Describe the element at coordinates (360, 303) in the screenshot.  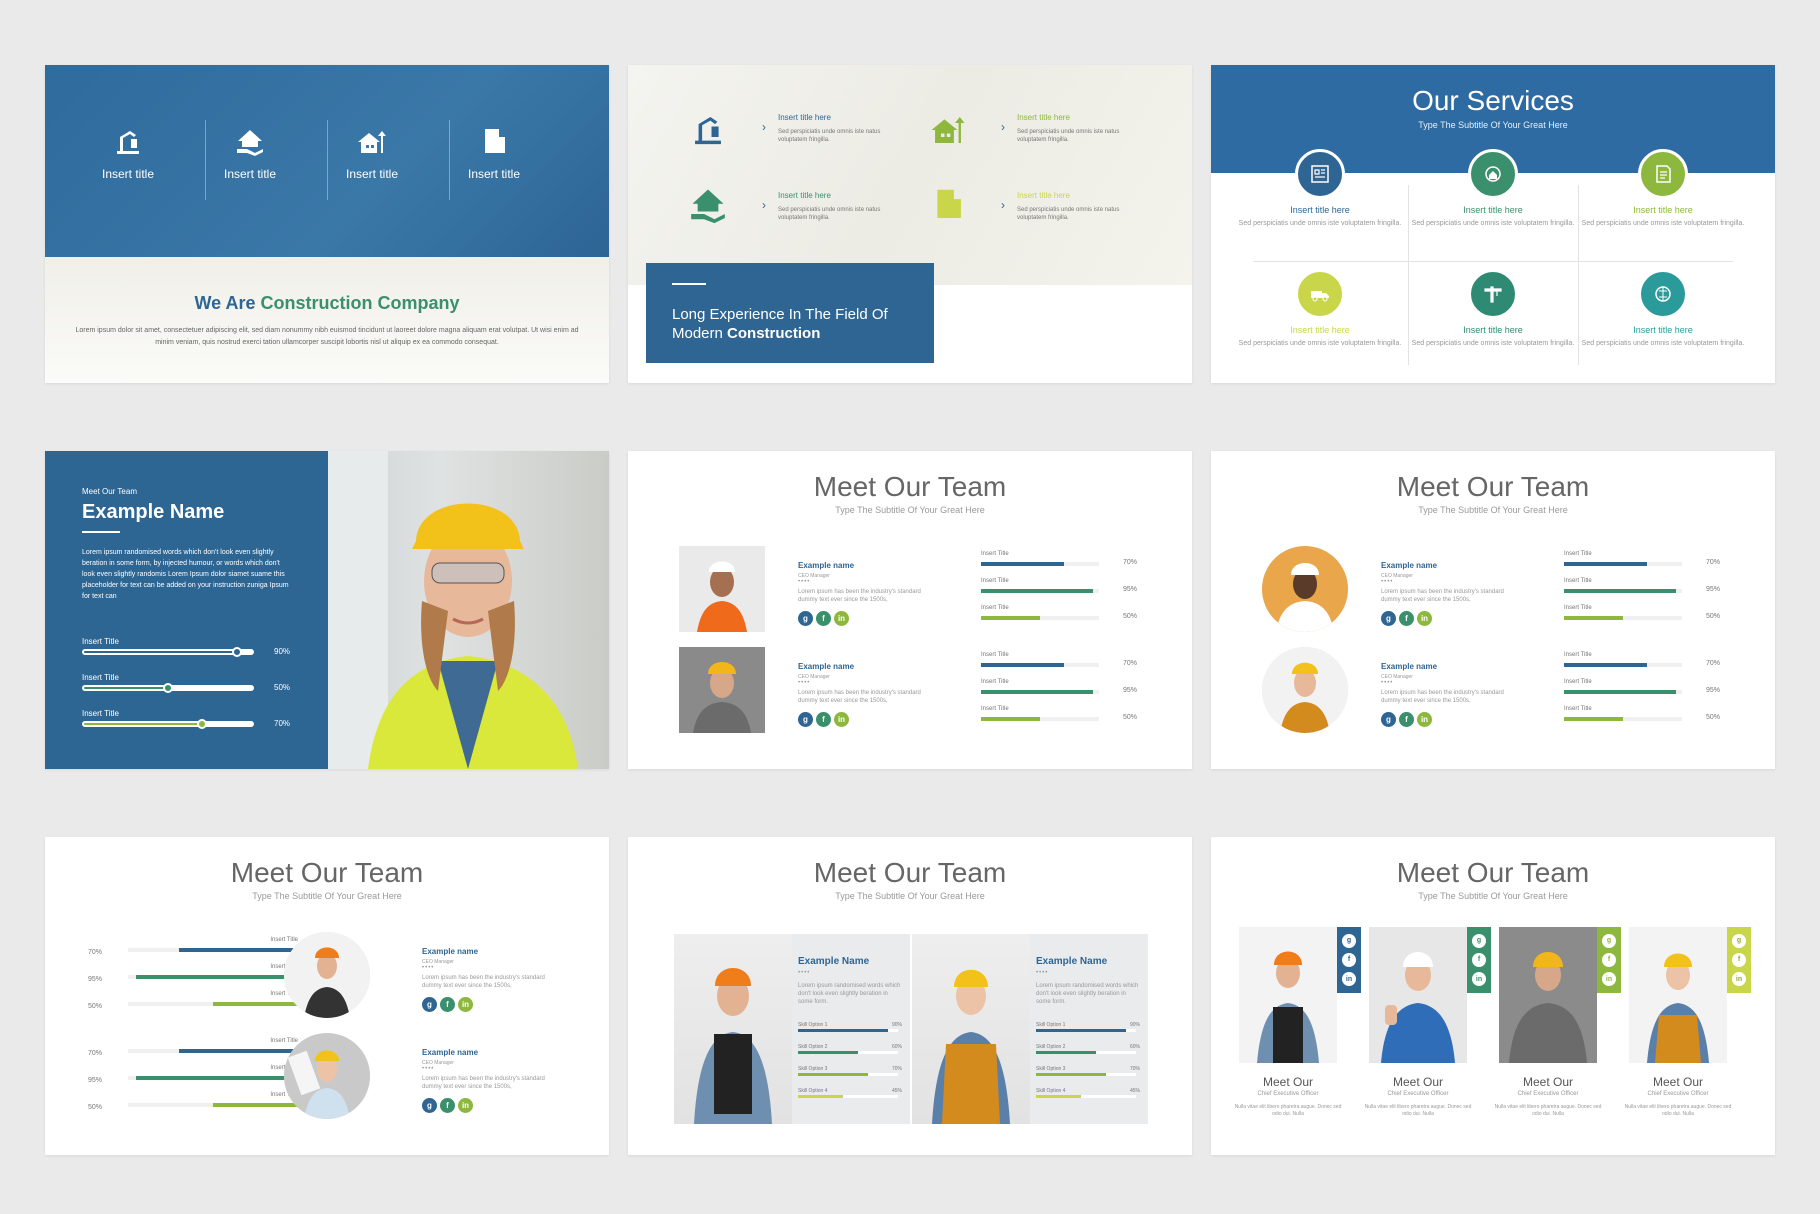
I see `title-part-b: Construction Company` at that location.